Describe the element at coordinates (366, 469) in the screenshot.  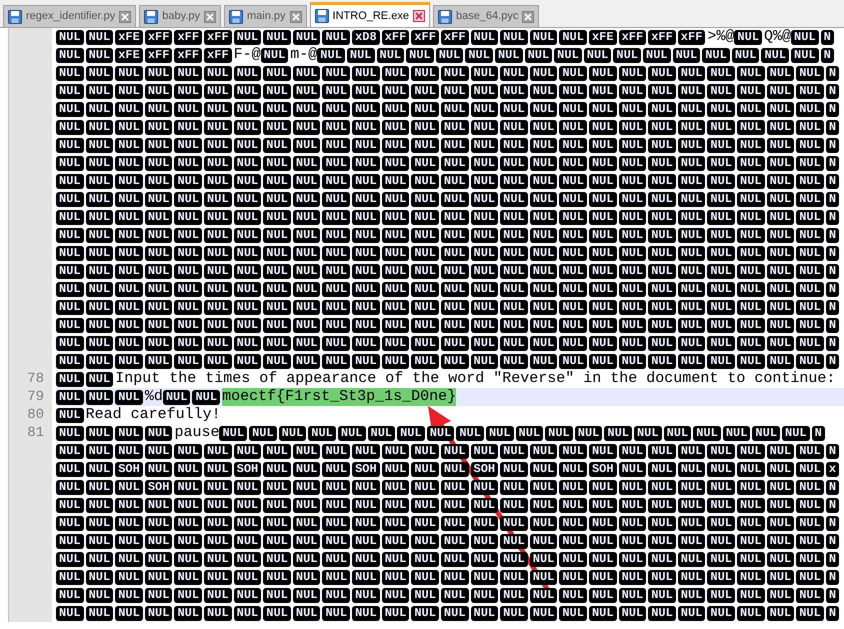
I see `control-char-badge: SOH` at that location.